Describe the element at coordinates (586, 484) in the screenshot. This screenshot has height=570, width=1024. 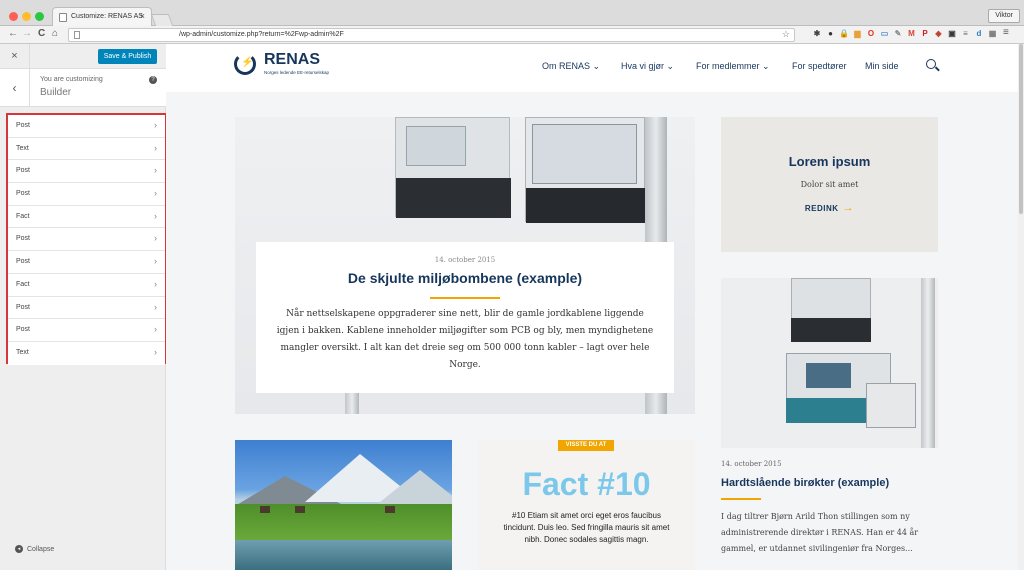
I see `fact-title: Fact #10` at that location.